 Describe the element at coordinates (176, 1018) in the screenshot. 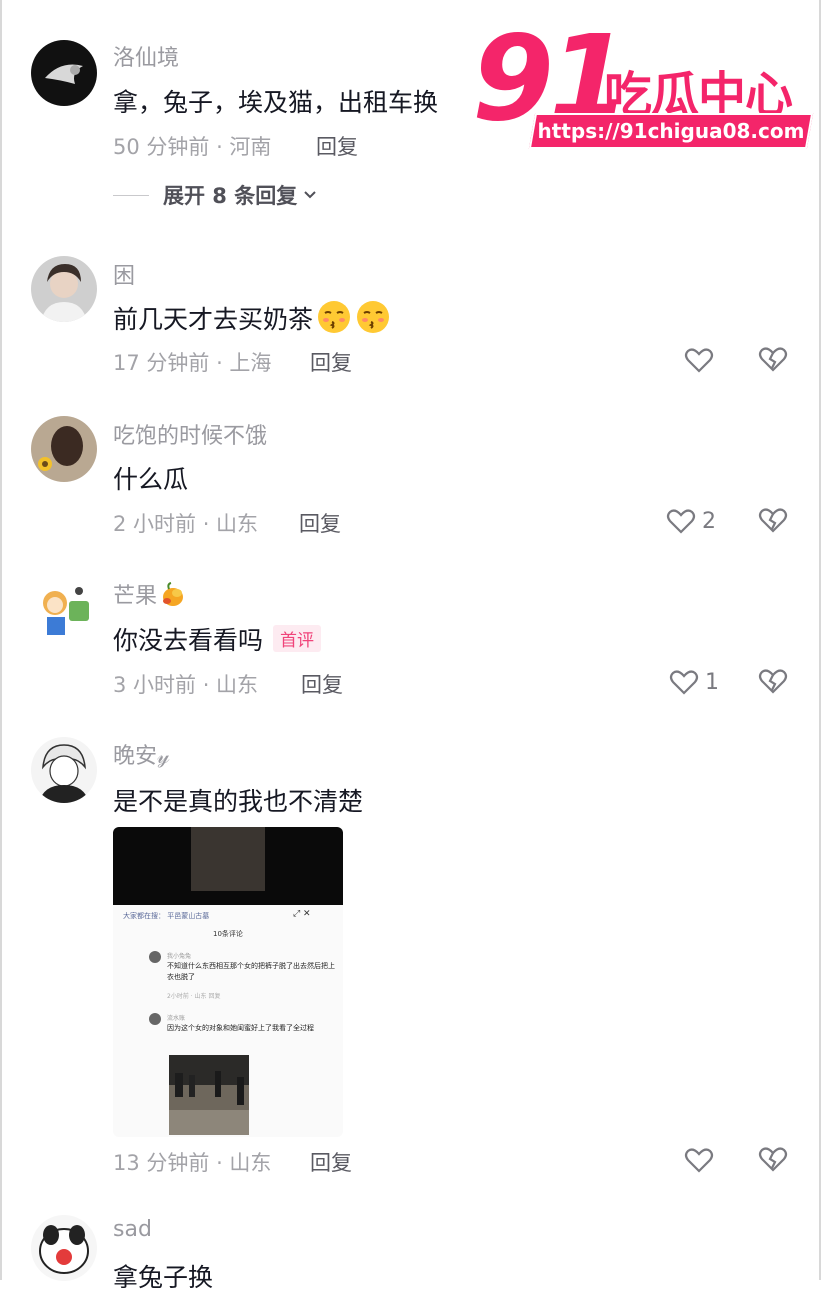

I see `screenshot-username: 流水账` at that location.